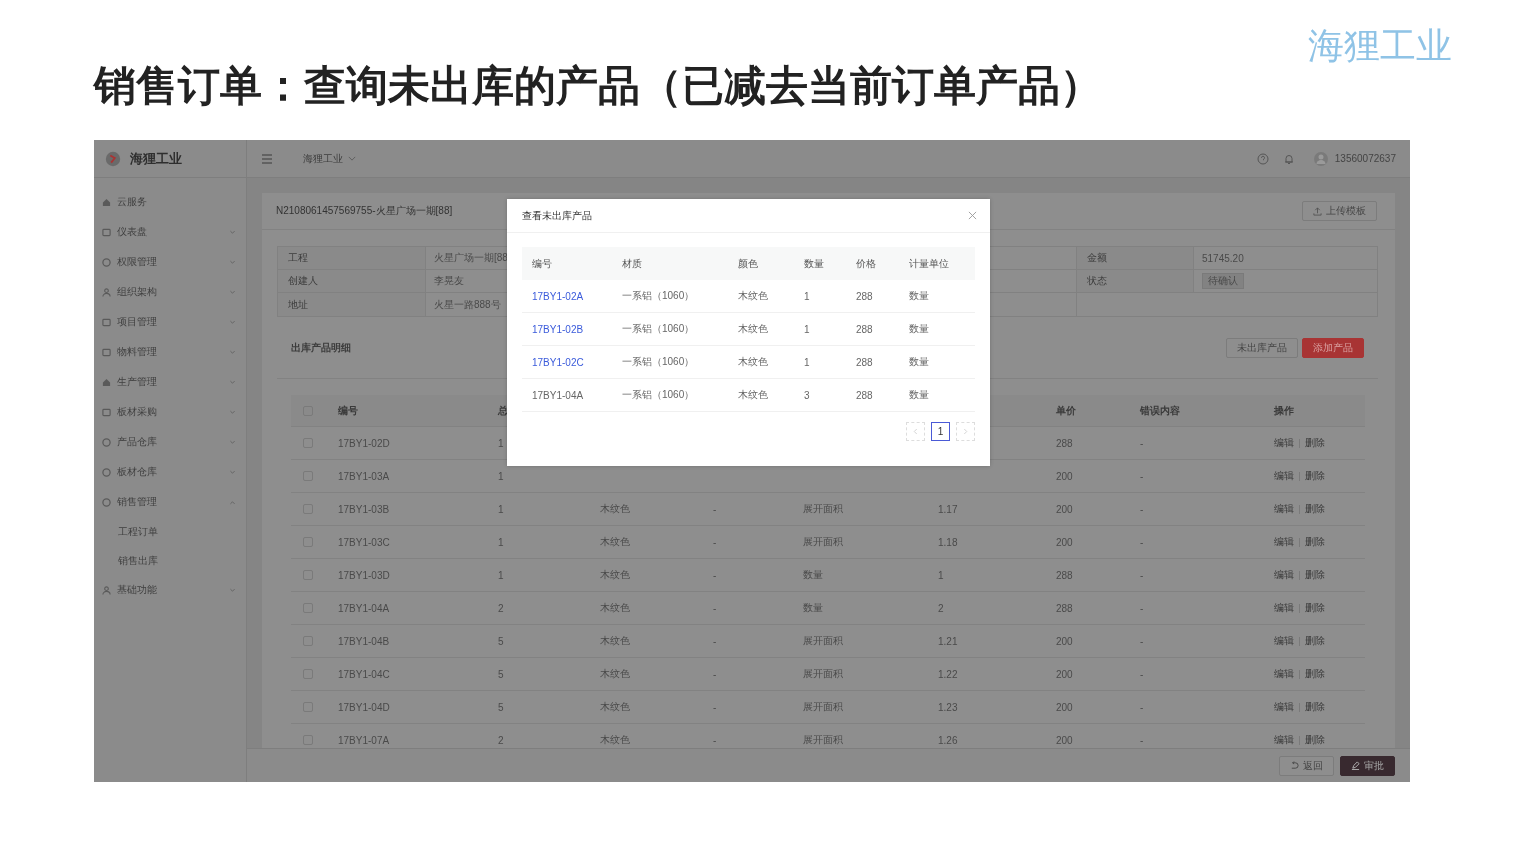 Image resolution: width=1532 pixels, height=861 pixels. I want to click on menu-icon, so click(267, 158).